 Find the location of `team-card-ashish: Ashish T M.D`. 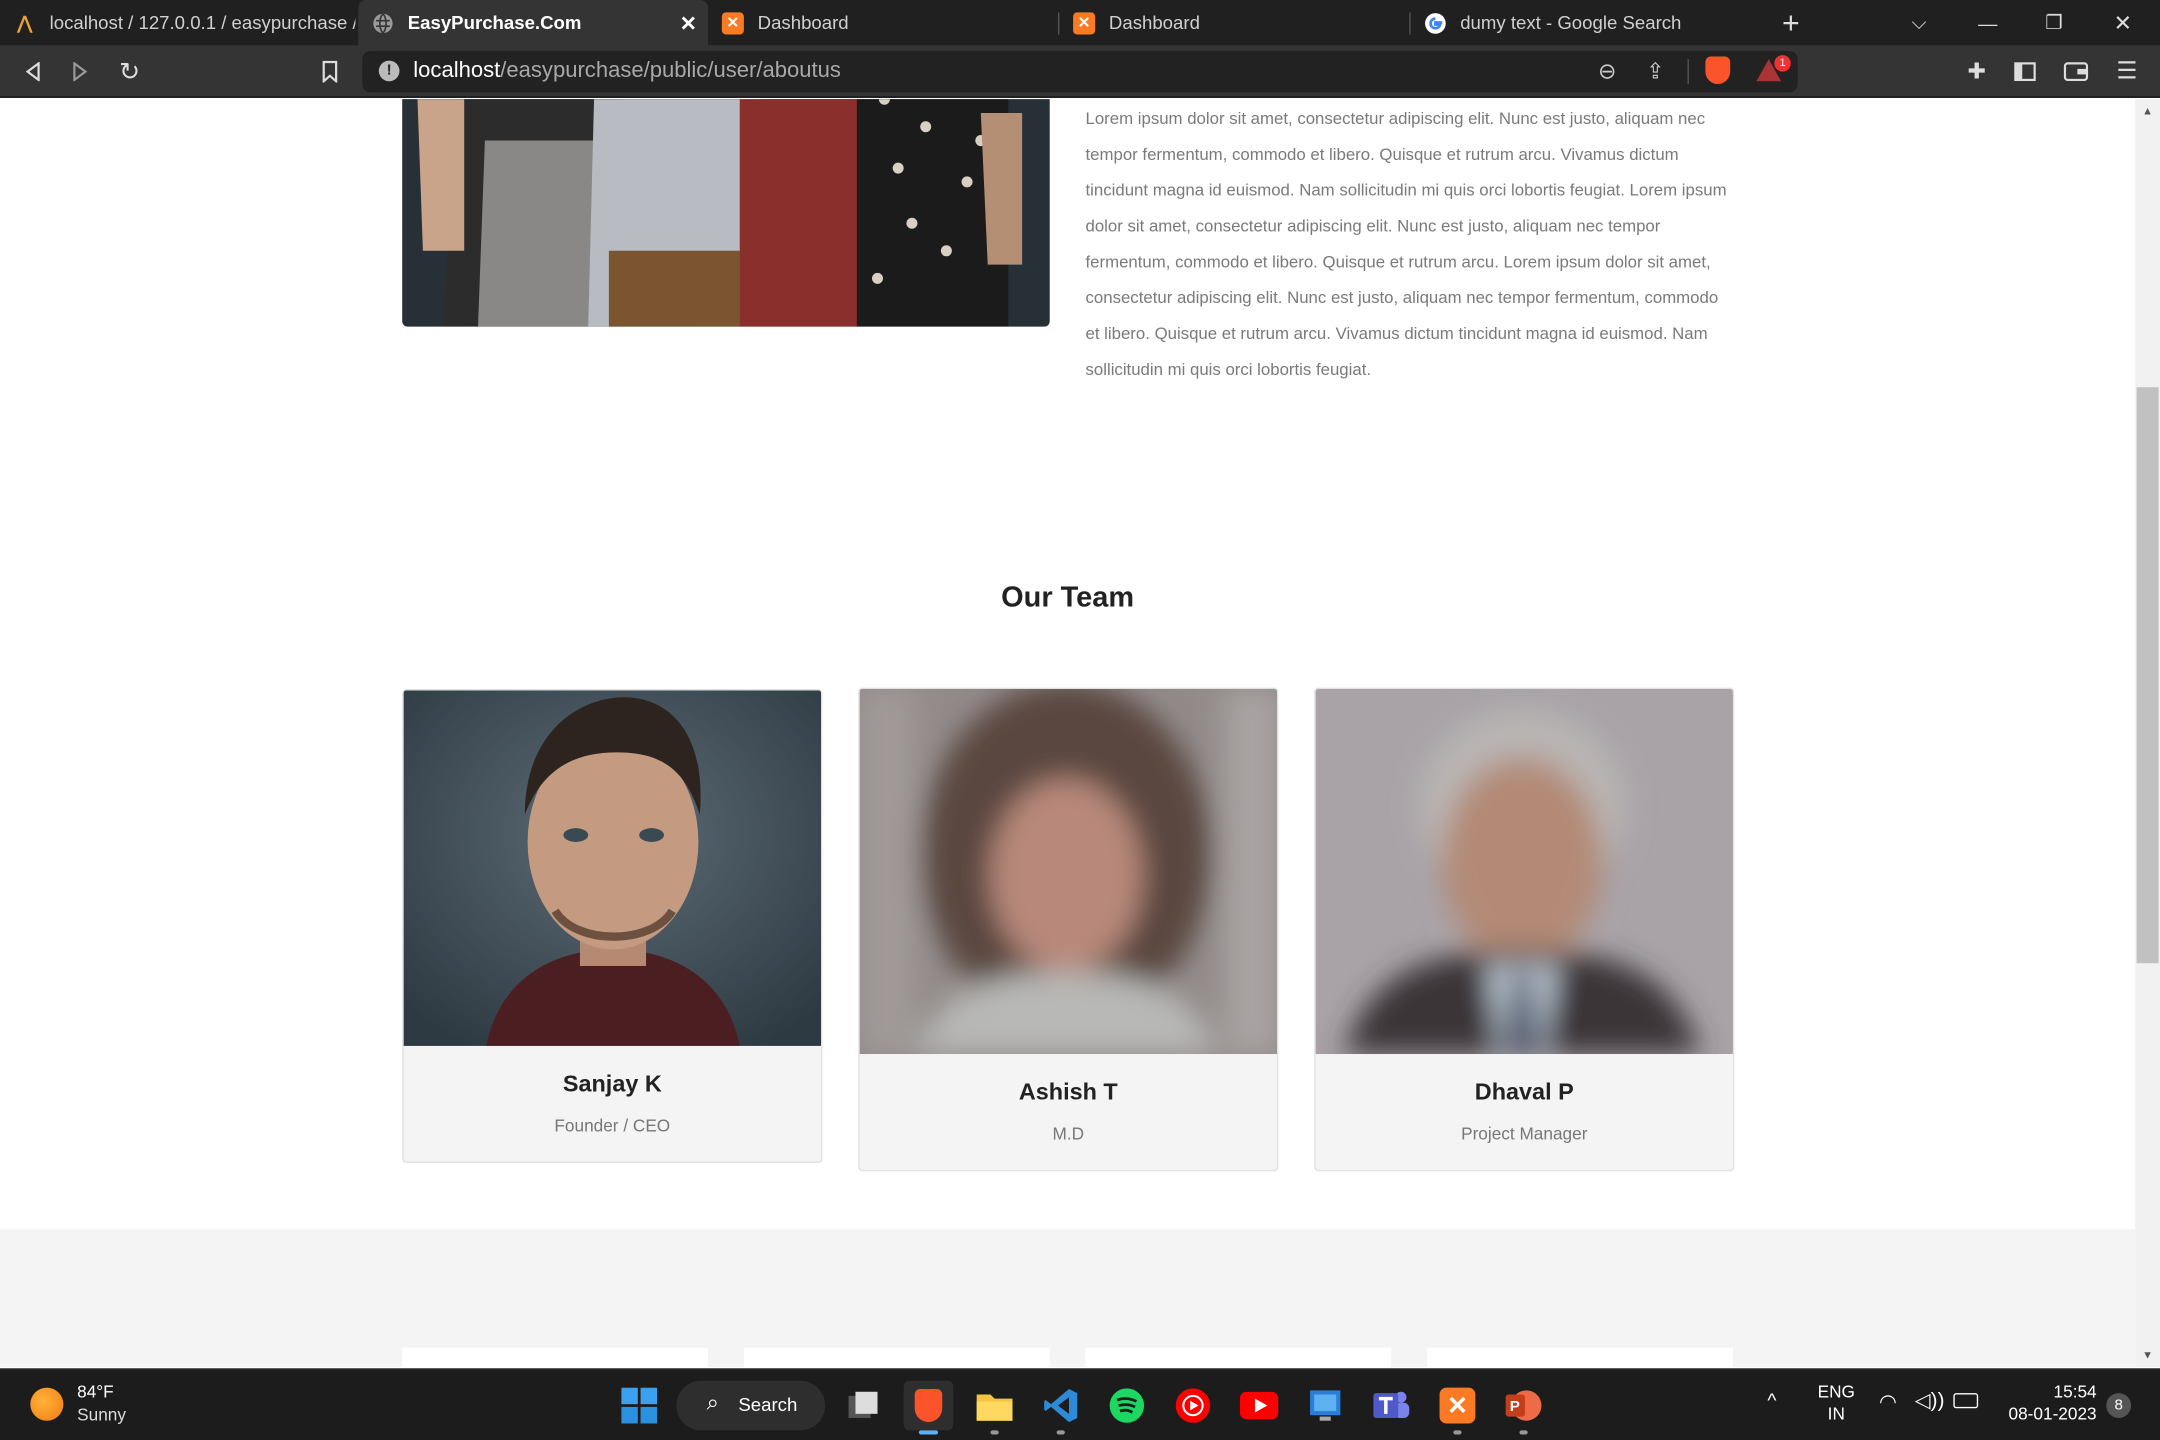

team-card-ashish: Ashish T M.D is located at coordinates (1068, 929).